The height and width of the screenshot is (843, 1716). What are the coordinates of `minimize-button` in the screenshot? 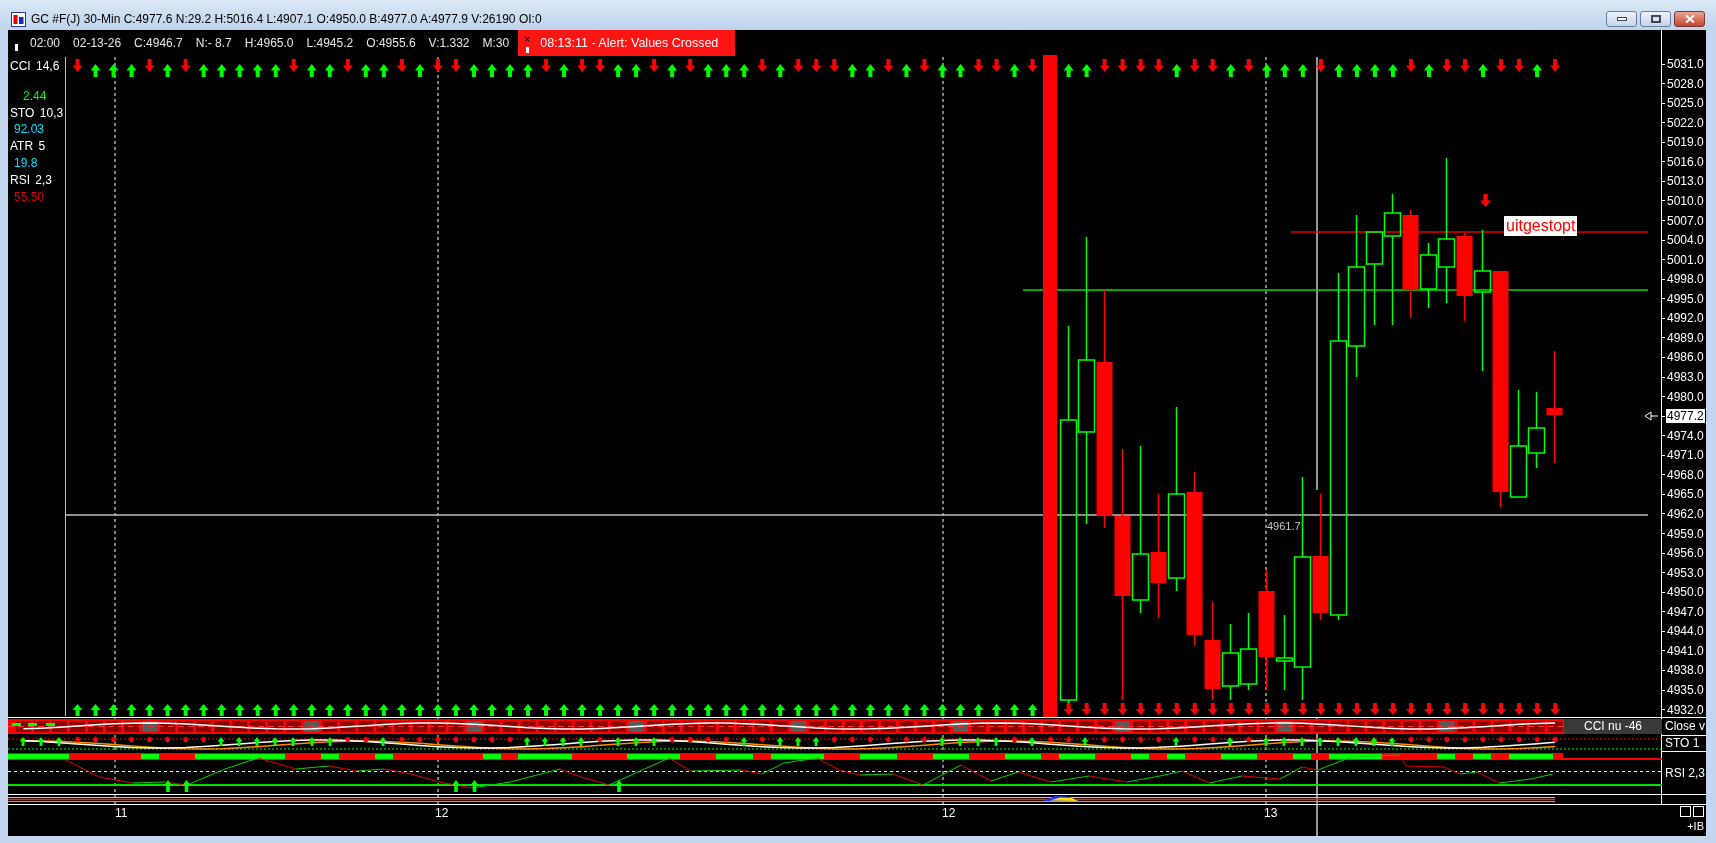 It's located at (1621, 19).